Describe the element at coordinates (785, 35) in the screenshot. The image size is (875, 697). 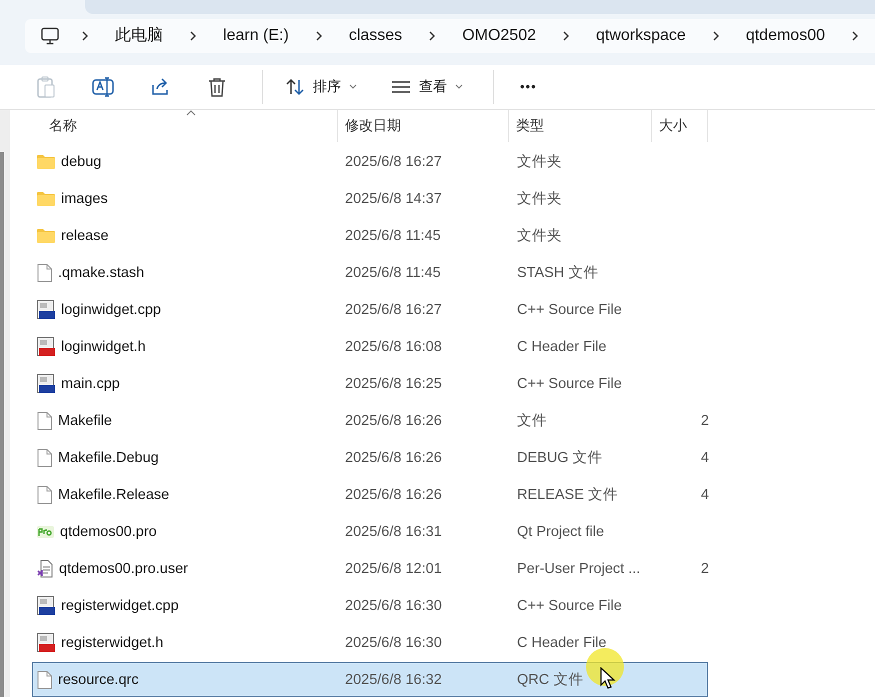
I see `breadcrumb-item: qtdemos00` at that location.